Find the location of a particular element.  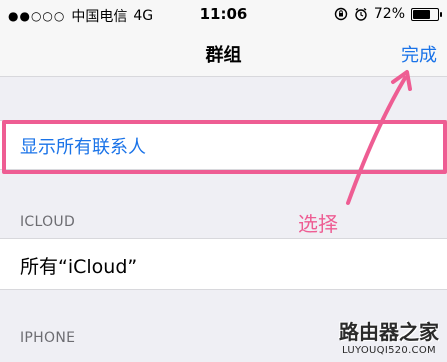

watermark: 路由器之家 LUYOUQI520.COM is located at coordinates (389, 336).